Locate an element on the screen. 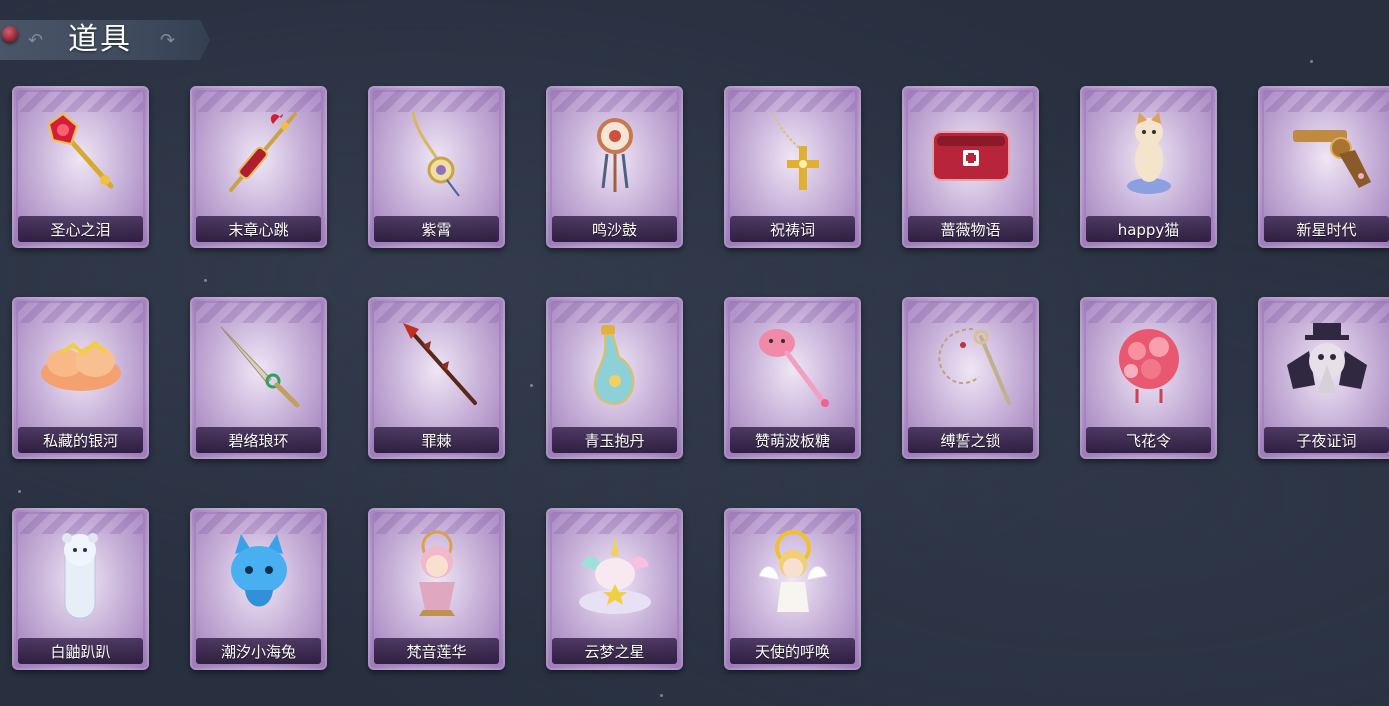  item-name: 紫霄 is located at coordinates (436, 229).